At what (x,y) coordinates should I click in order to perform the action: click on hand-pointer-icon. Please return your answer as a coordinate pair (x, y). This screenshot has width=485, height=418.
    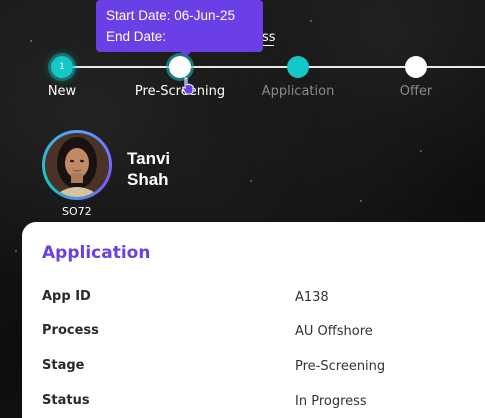
    Looking at the image, I should click on (188, 86).